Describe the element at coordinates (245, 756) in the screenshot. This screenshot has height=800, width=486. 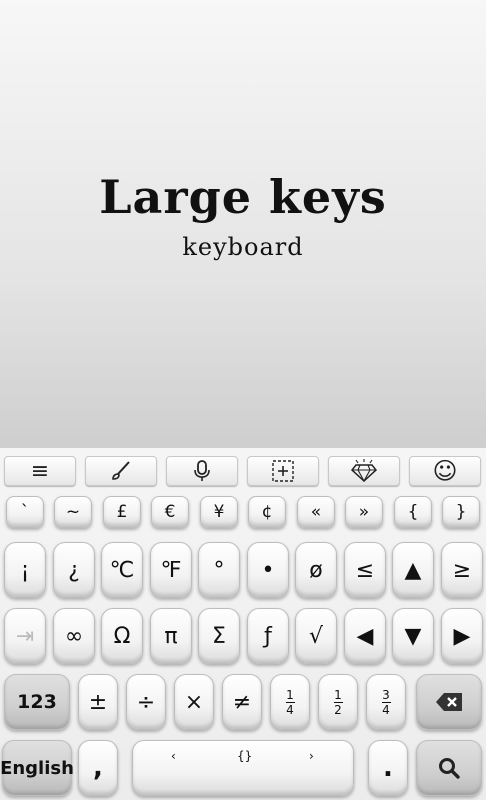
I see `space-brace-marker: {}` at that location.